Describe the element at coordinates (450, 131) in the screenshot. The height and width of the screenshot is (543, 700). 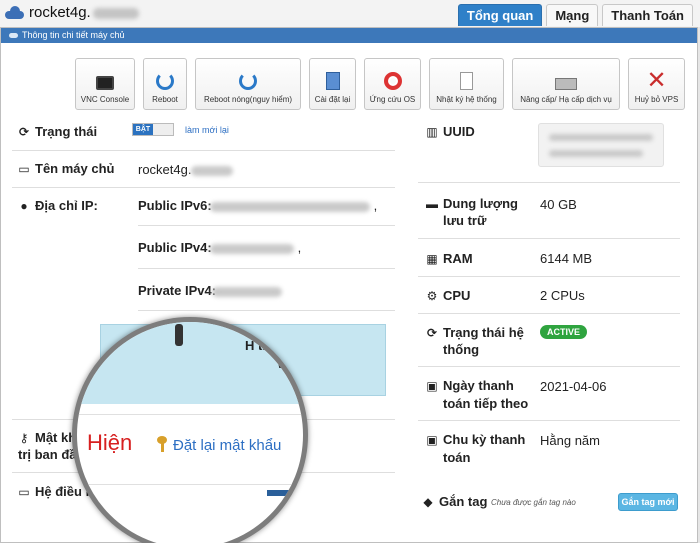
I see `uuid-label: ▥ UUID` at that location.